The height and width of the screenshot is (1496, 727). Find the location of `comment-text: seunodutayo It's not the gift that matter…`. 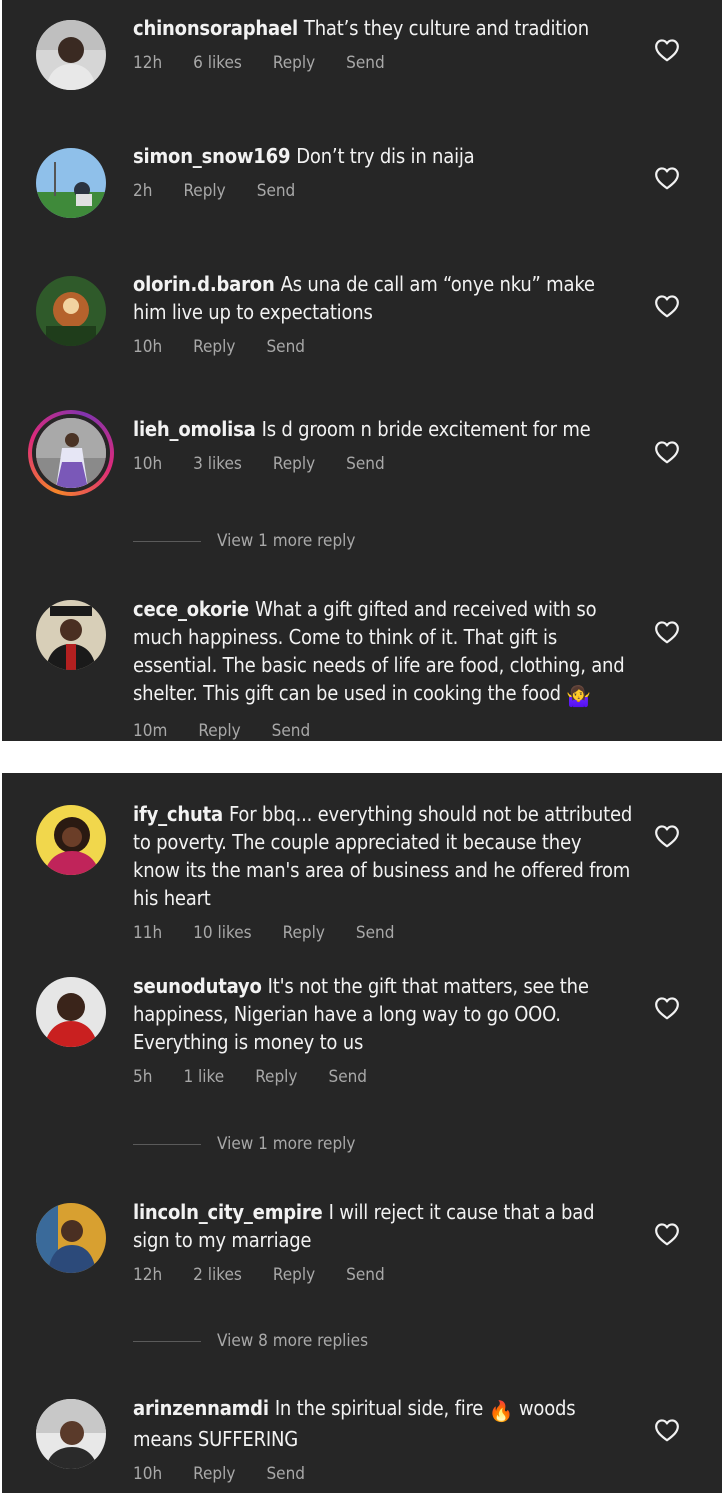

comment-text: seunodutayo It's not the gift that matter… is located at coordinates (383, 1014).